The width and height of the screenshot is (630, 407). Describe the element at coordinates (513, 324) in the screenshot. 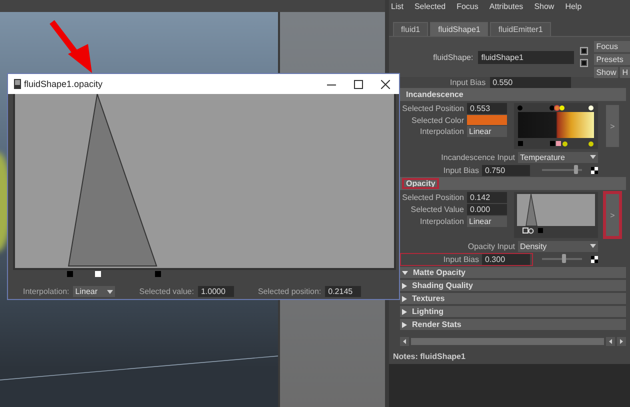

I see `section-header: Render Stats` at that location.